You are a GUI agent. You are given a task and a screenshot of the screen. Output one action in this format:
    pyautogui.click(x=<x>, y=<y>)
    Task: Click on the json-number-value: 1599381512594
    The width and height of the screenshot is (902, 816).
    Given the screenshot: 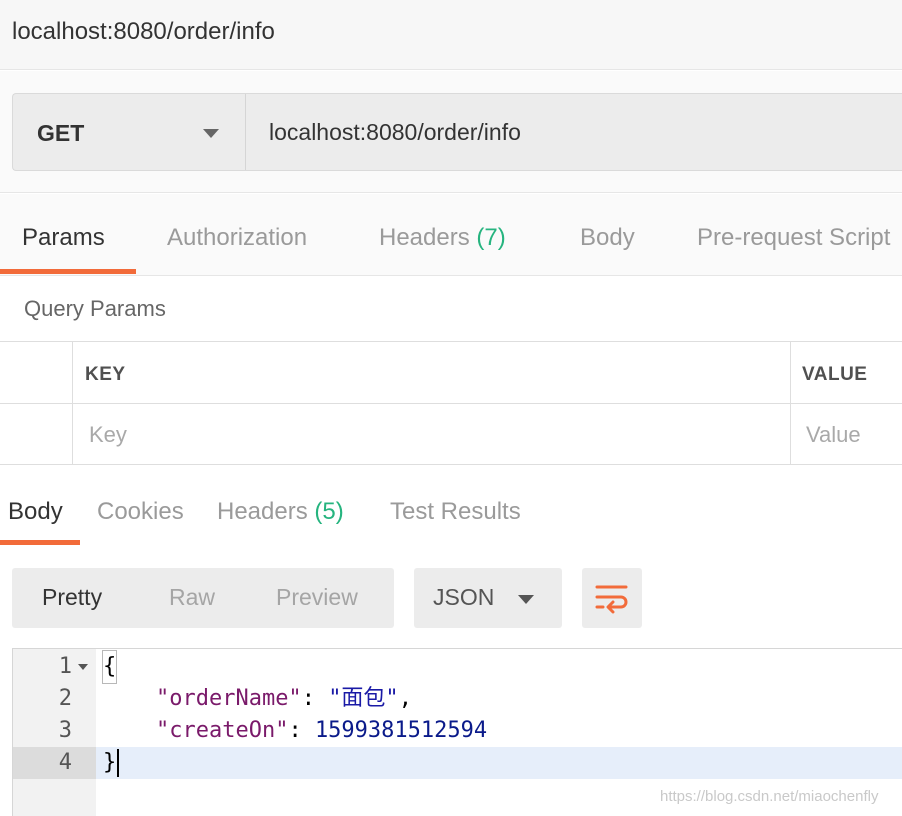 What is the action you would take?
    pyautogui.click(x=401, y=730)
    